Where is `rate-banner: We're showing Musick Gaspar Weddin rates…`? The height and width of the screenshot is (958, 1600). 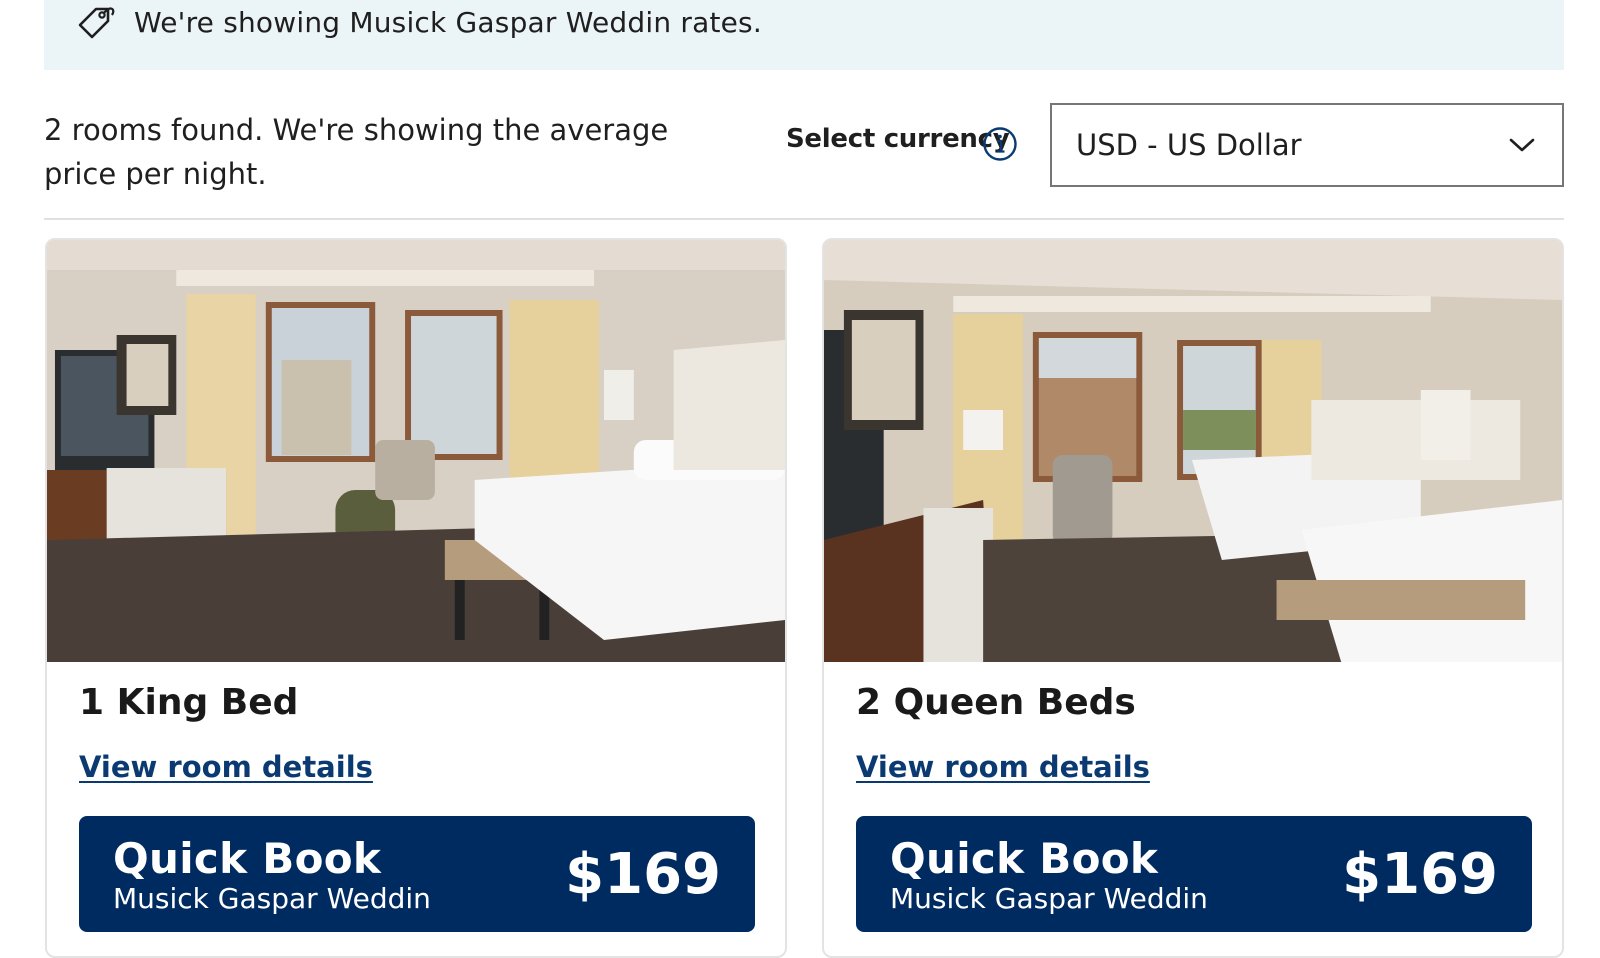 rate-banner: We're showing Musick Gaspar Weddin rates… is located at coordinates (804, 35).